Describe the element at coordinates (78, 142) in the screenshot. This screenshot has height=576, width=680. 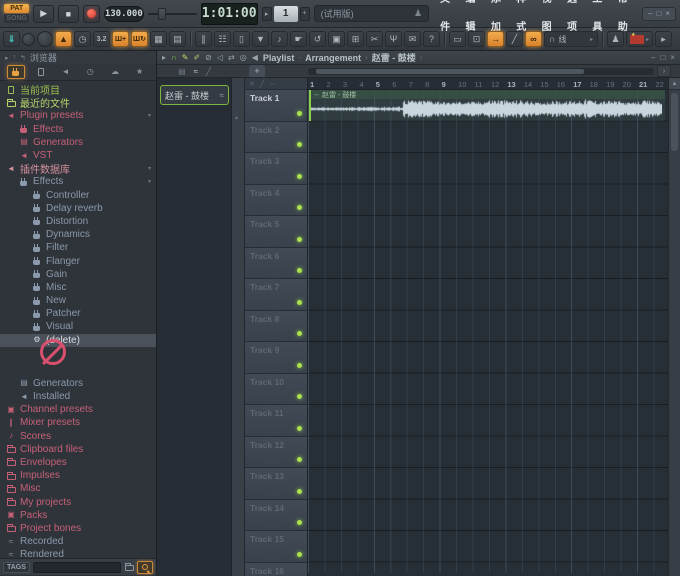
I see `browser-item-generators: ▤ Generators` at that location.